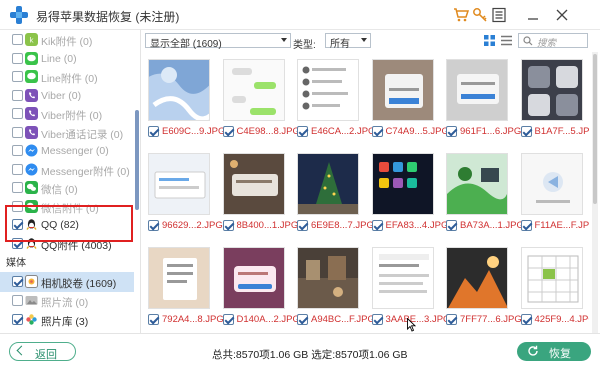 The image size is (600, 368). I want to click on mouse-cursor-icon, so click(411, 325).